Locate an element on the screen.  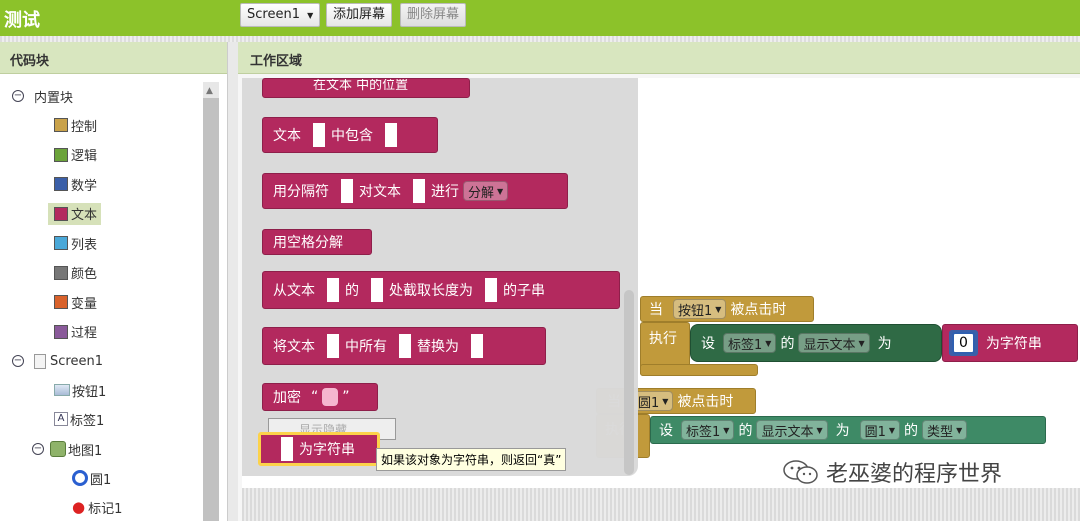
blocks-scrollbar-thumb is located at coordinates (211, 309).